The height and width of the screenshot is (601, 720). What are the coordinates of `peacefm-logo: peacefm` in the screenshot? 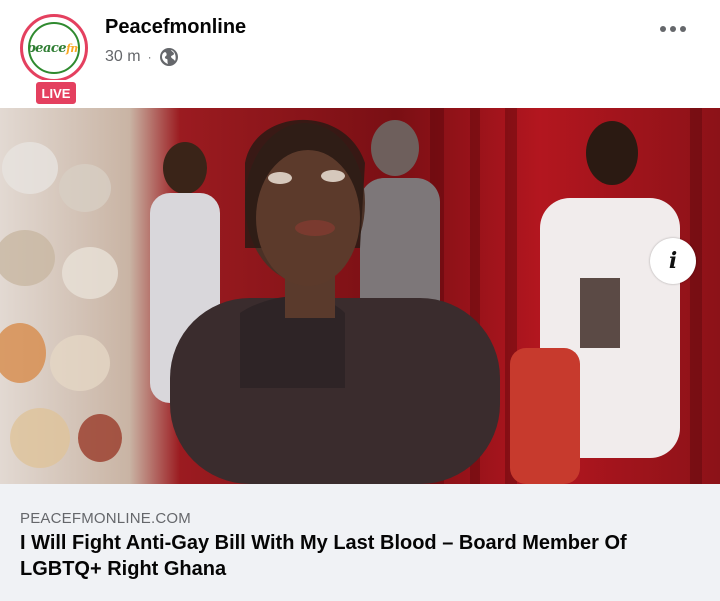 It's located at (54, 48).